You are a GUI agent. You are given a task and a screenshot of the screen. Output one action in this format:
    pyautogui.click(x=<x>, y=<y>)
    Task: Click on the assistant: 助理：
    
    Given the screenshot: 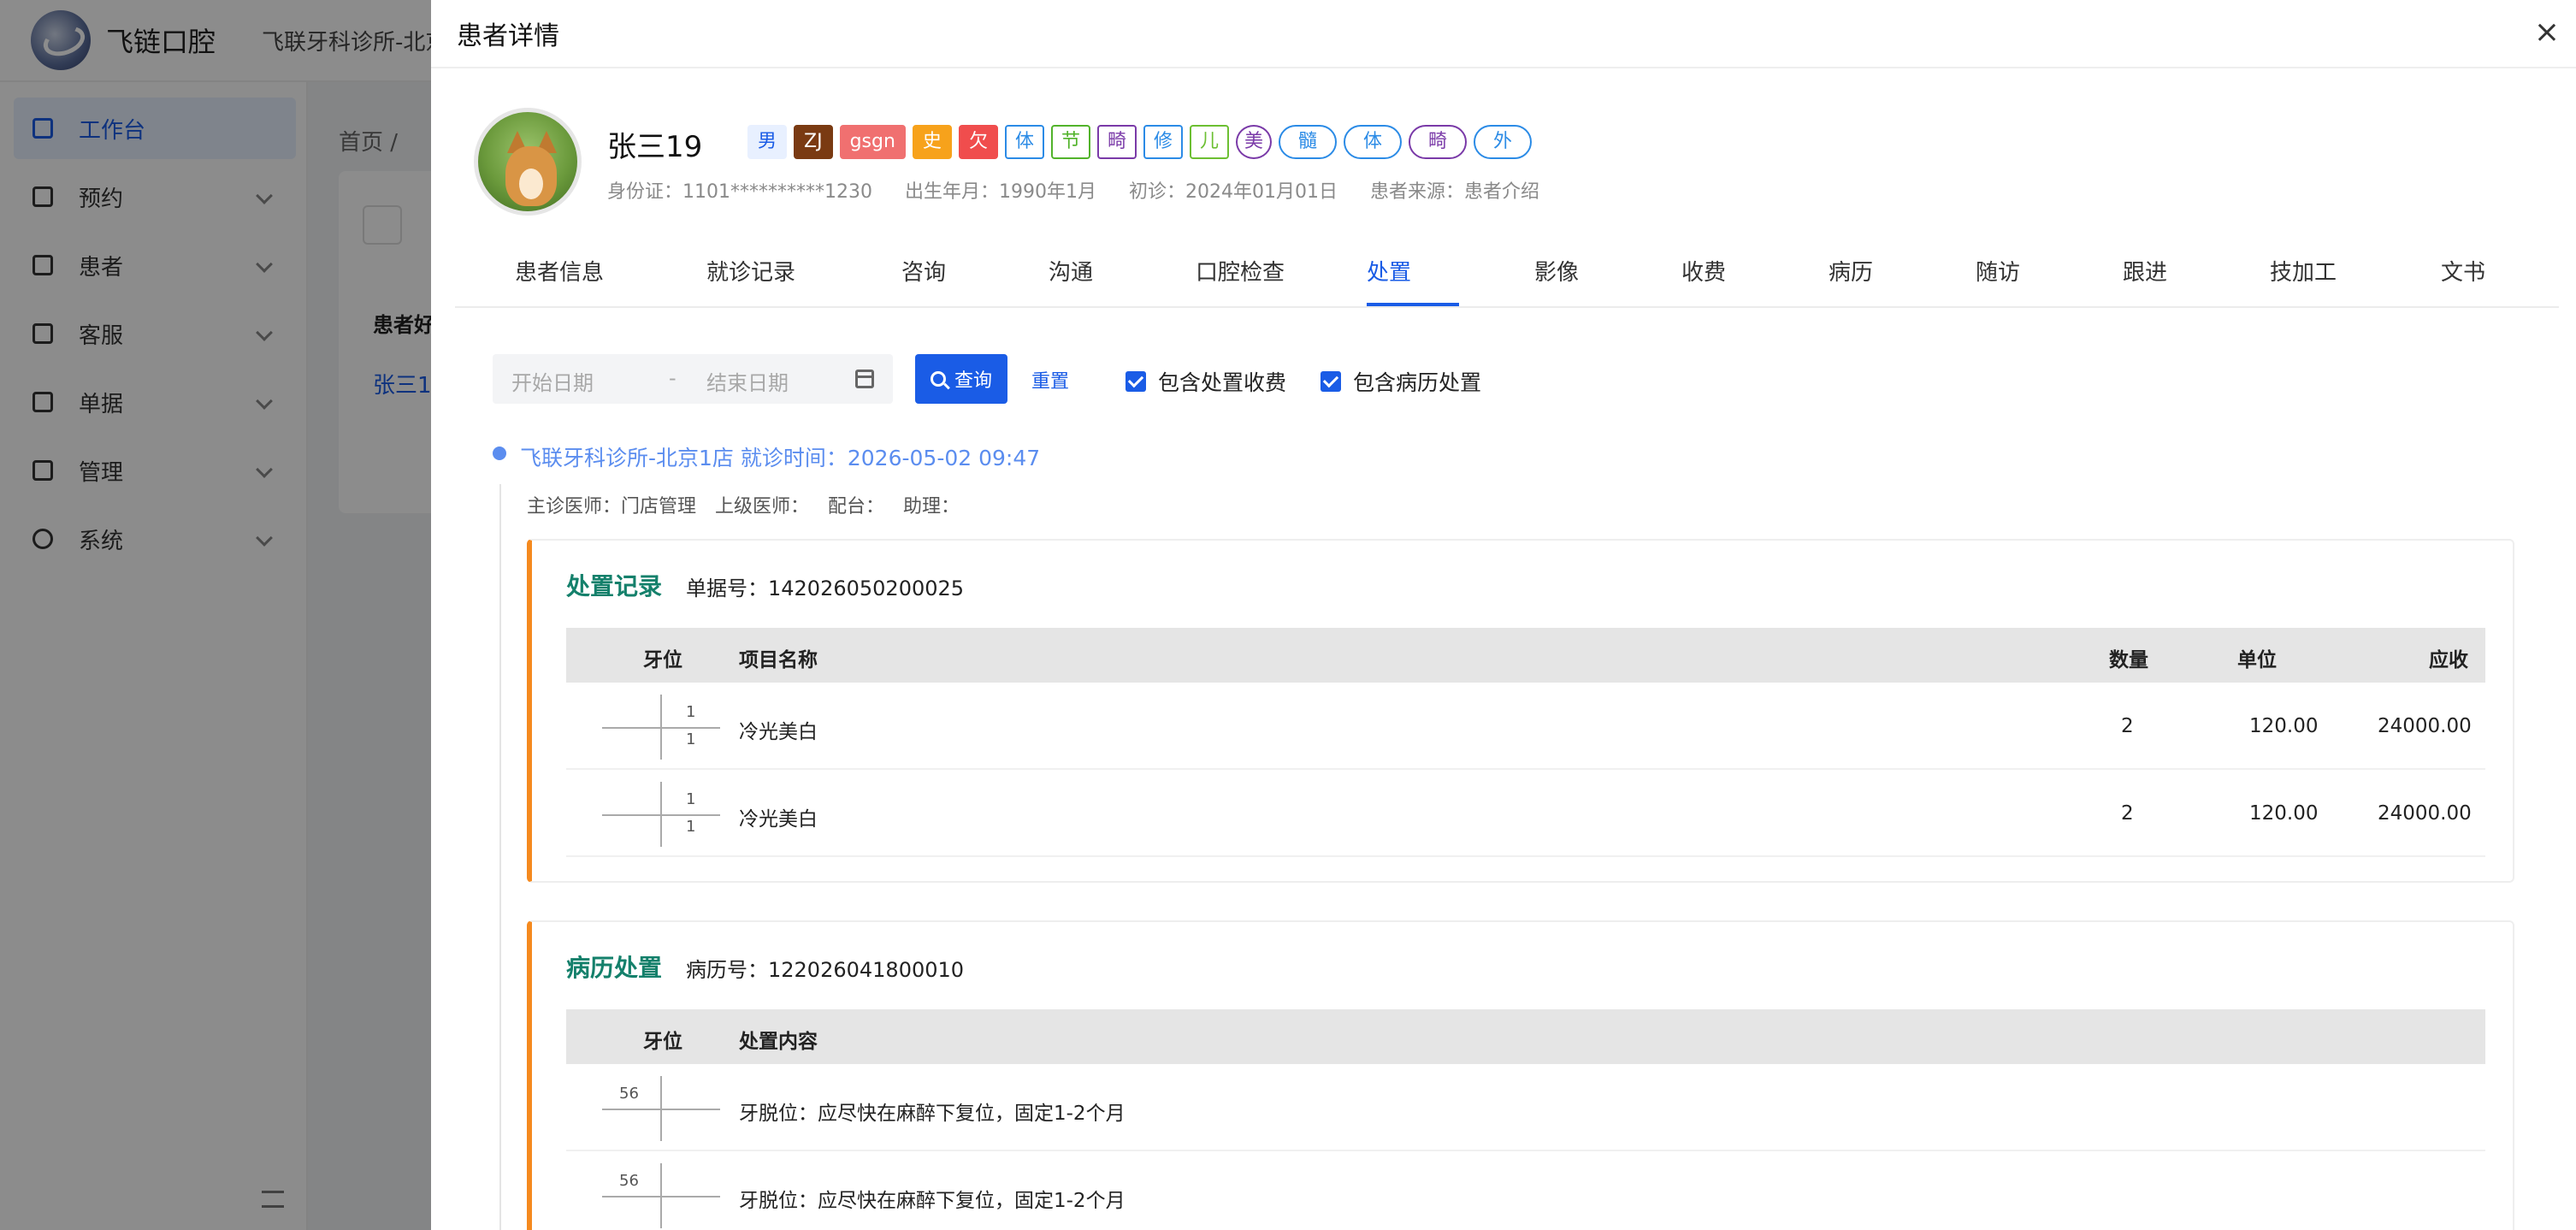 What is the action you would take?
    pyautogui.click(x=931, y=507)
    